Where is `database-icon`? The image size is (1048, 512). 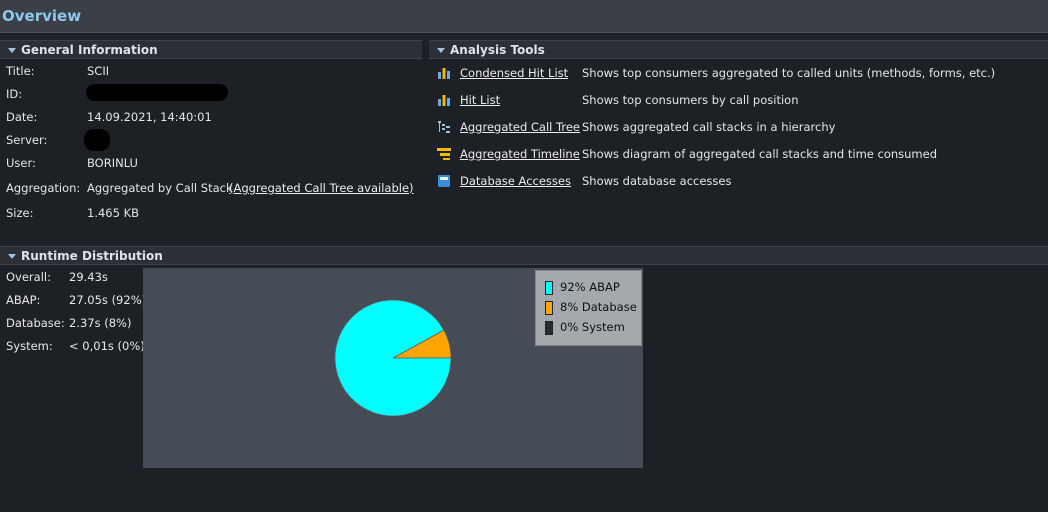 database-icon is located at coordinates (444, 181).